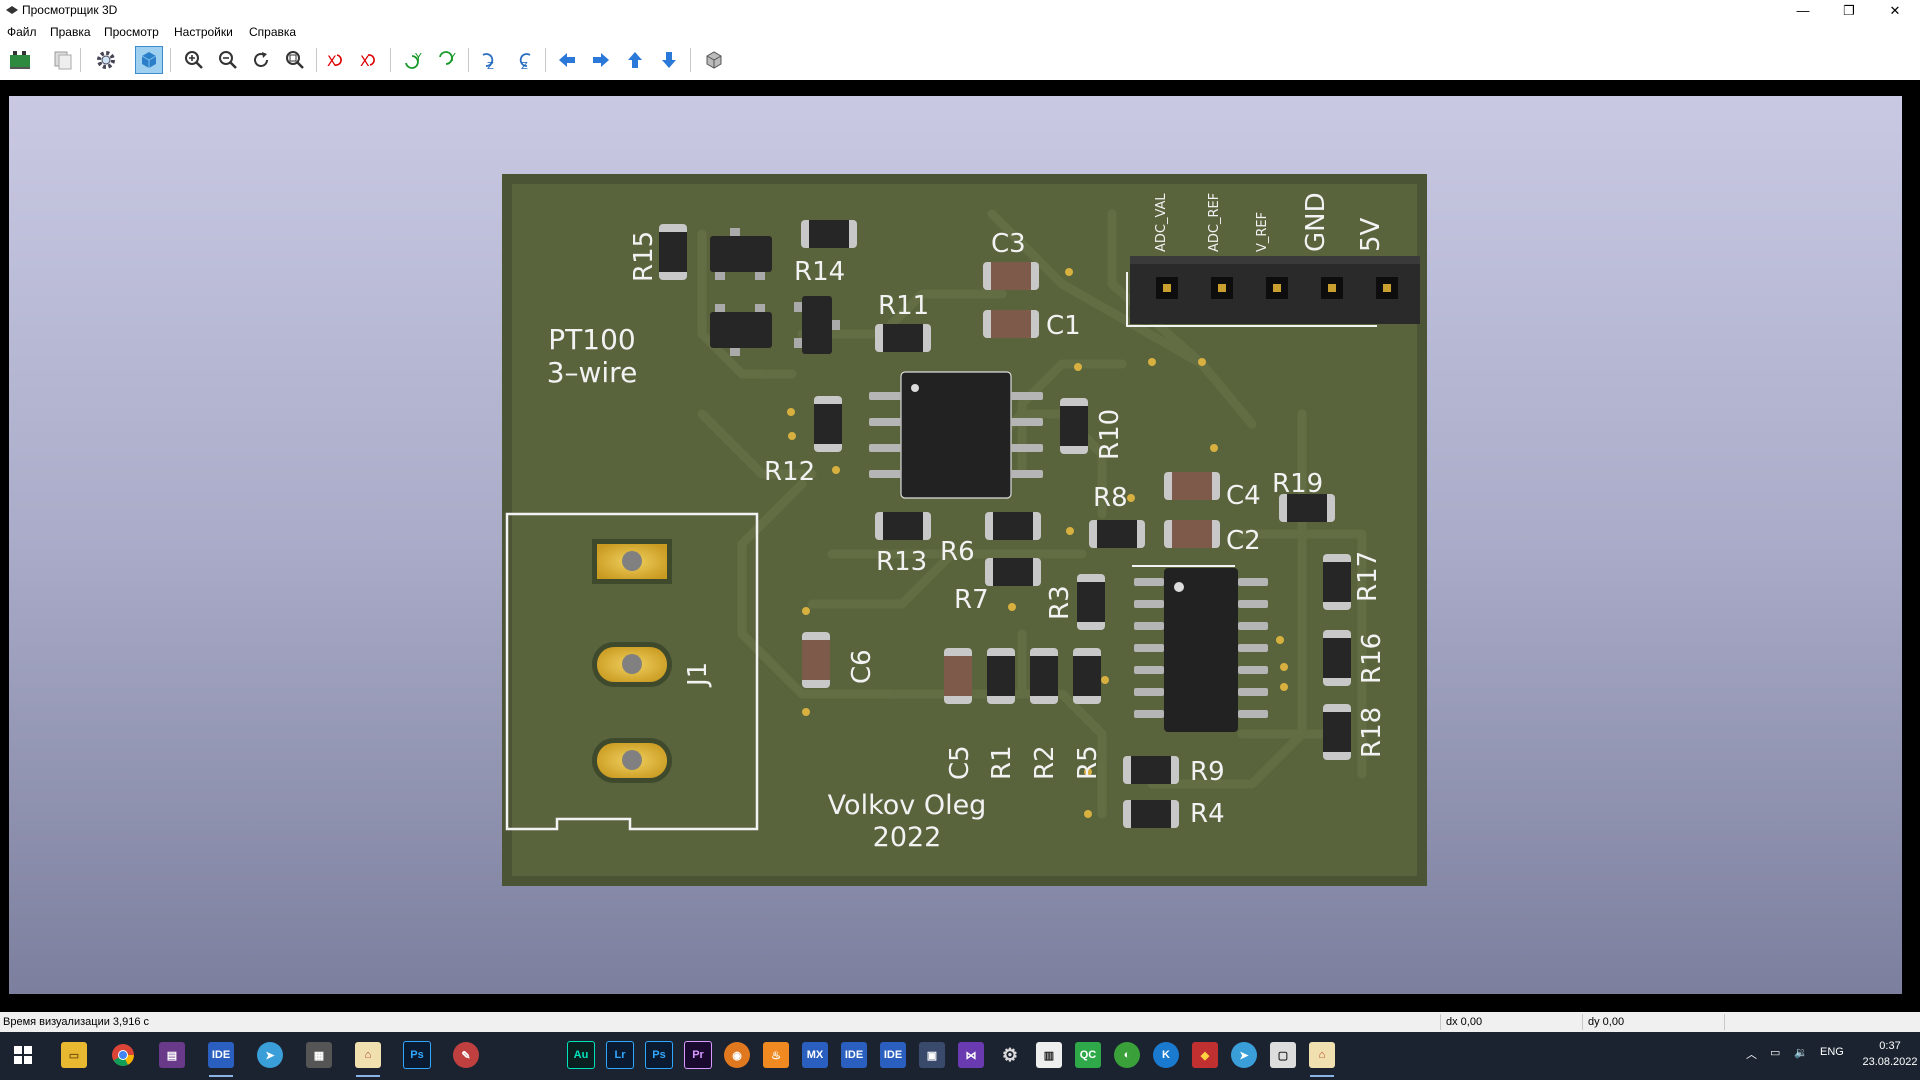 The height and width of the screenshot is (1080, 1920). What do you see at coordinates (776, 1055) in the screenshot?
I see `fire-app-icon: ♨` at bounding box center [776, 1055].